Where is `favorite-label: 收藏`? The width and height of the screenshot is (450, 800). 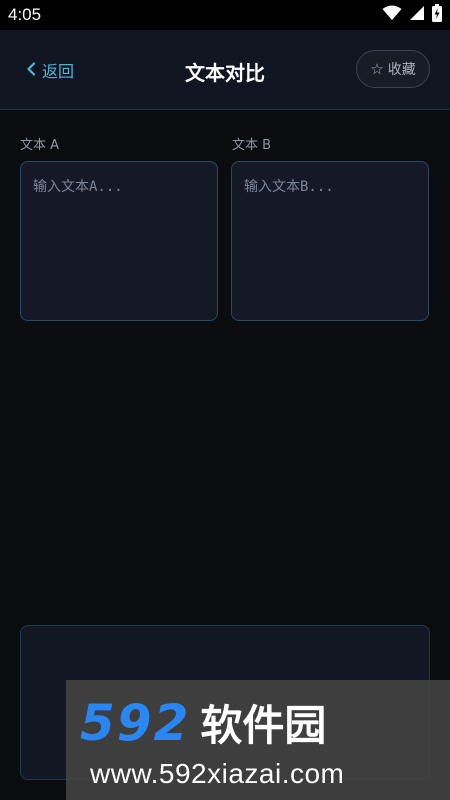 favorite-label: 收藏 is located at coordinates (401, 70).